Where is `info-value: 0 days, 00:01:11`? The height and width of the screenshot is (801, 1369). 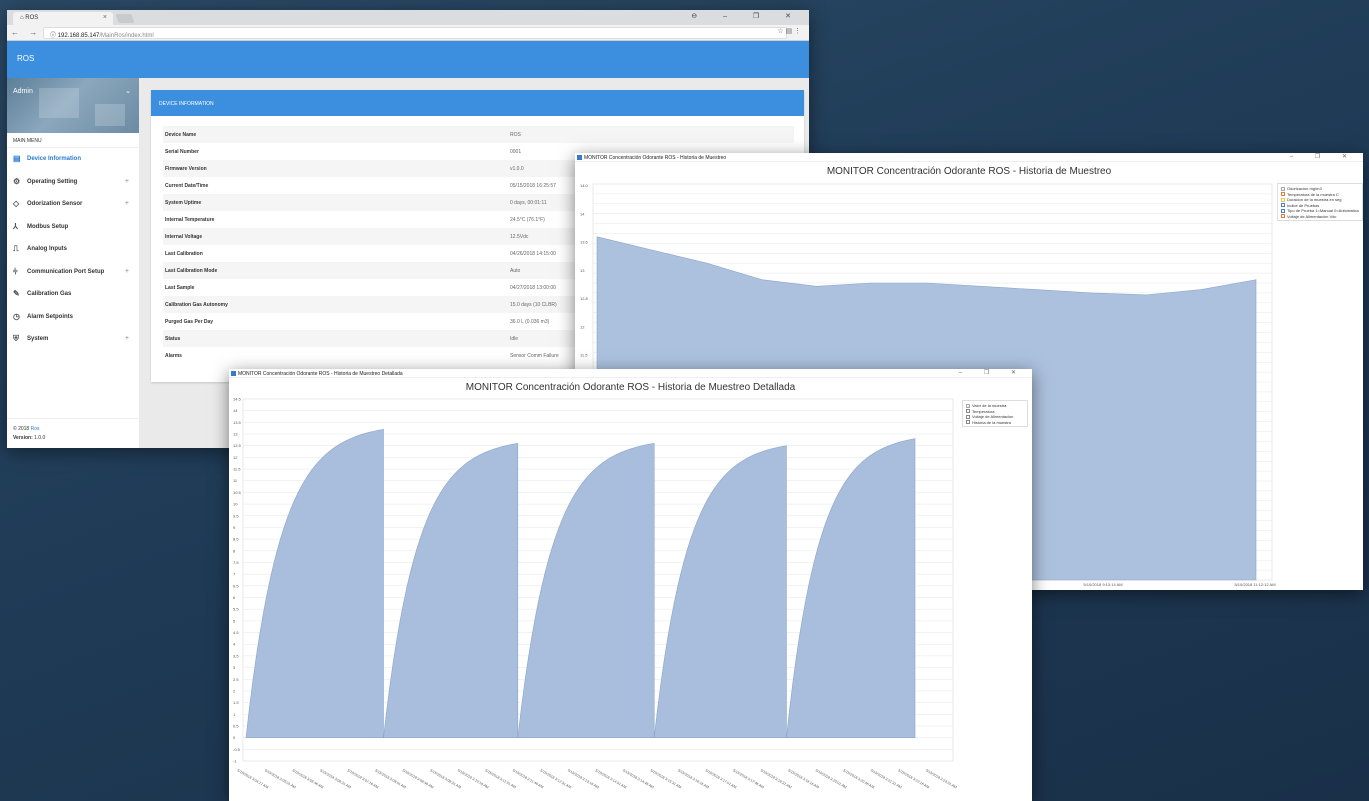 info-value: 0 days, 00:01:11 is located at coordinates (528, 203).